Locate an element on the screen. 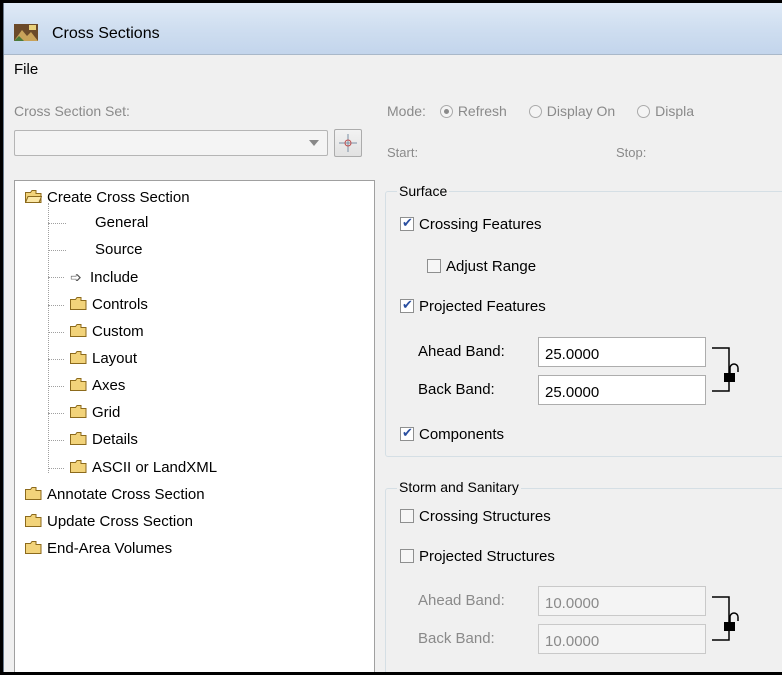 The width and height of the screenshot is (782, 675). projected-structures-checkbox: Projected Structures is located at coordinates (477, 556).